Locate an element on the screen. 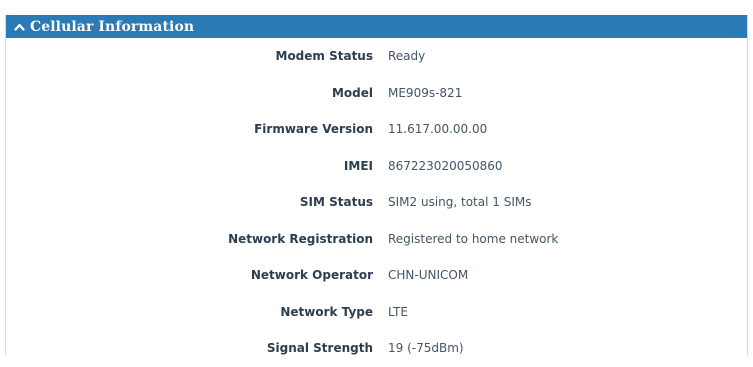  section-title: Cellular Information is located at coordinates (112, 26).